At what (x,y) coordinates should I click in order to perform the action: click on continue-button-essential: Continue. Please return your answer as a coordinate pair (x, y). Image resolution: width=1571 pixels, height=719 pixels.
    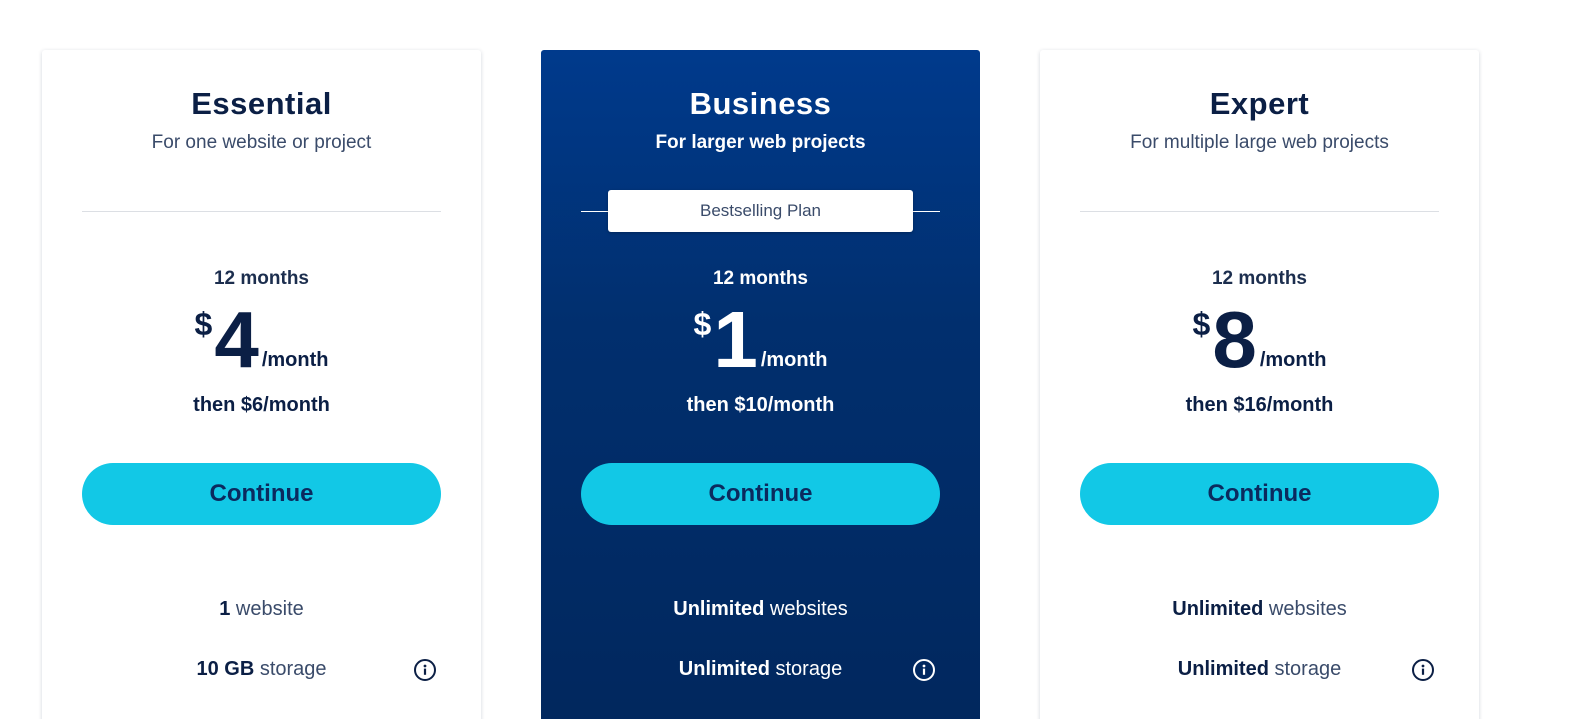
    Looking at the image, I should click on (261, 494).